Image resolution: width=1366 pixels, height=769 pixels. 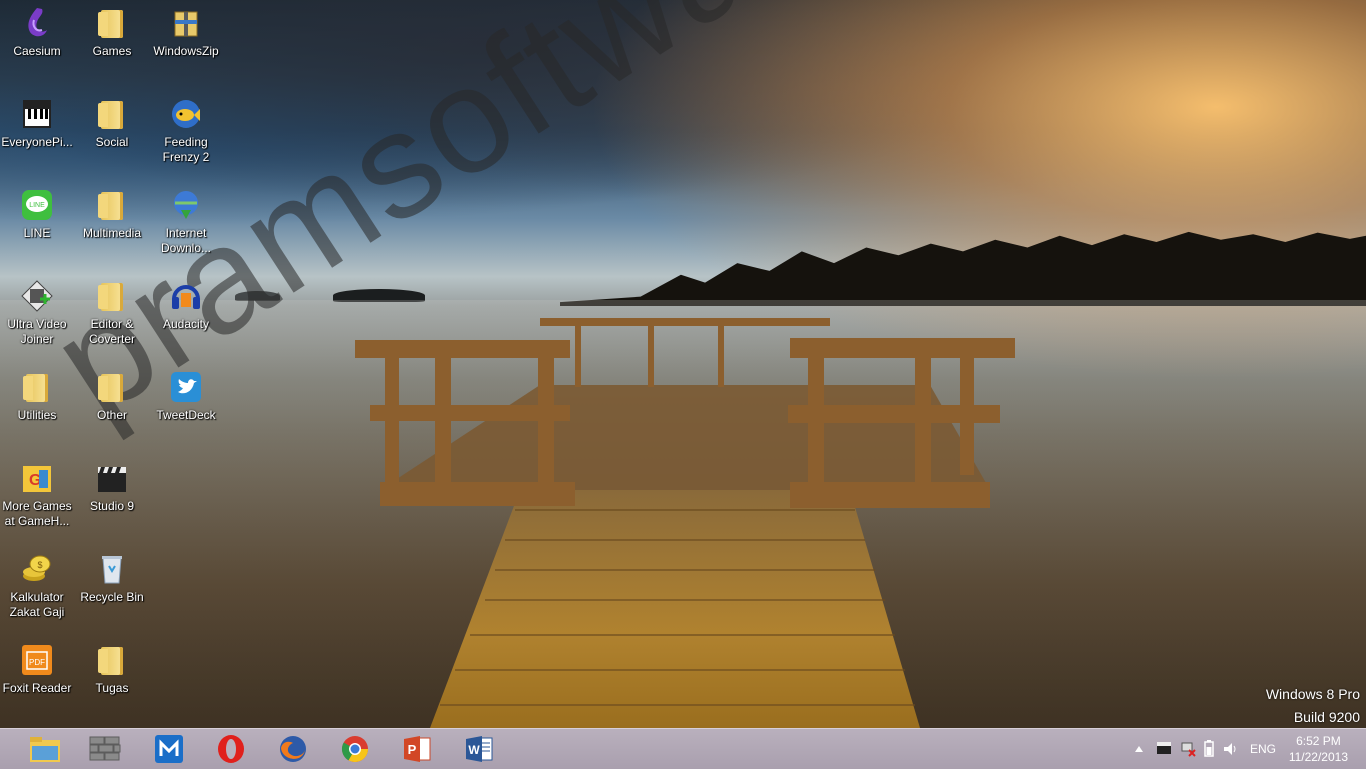 I want to click on desktop-icon-ultra-video-joiner: Ultra Video Joiner, so click(x=37, y=310).